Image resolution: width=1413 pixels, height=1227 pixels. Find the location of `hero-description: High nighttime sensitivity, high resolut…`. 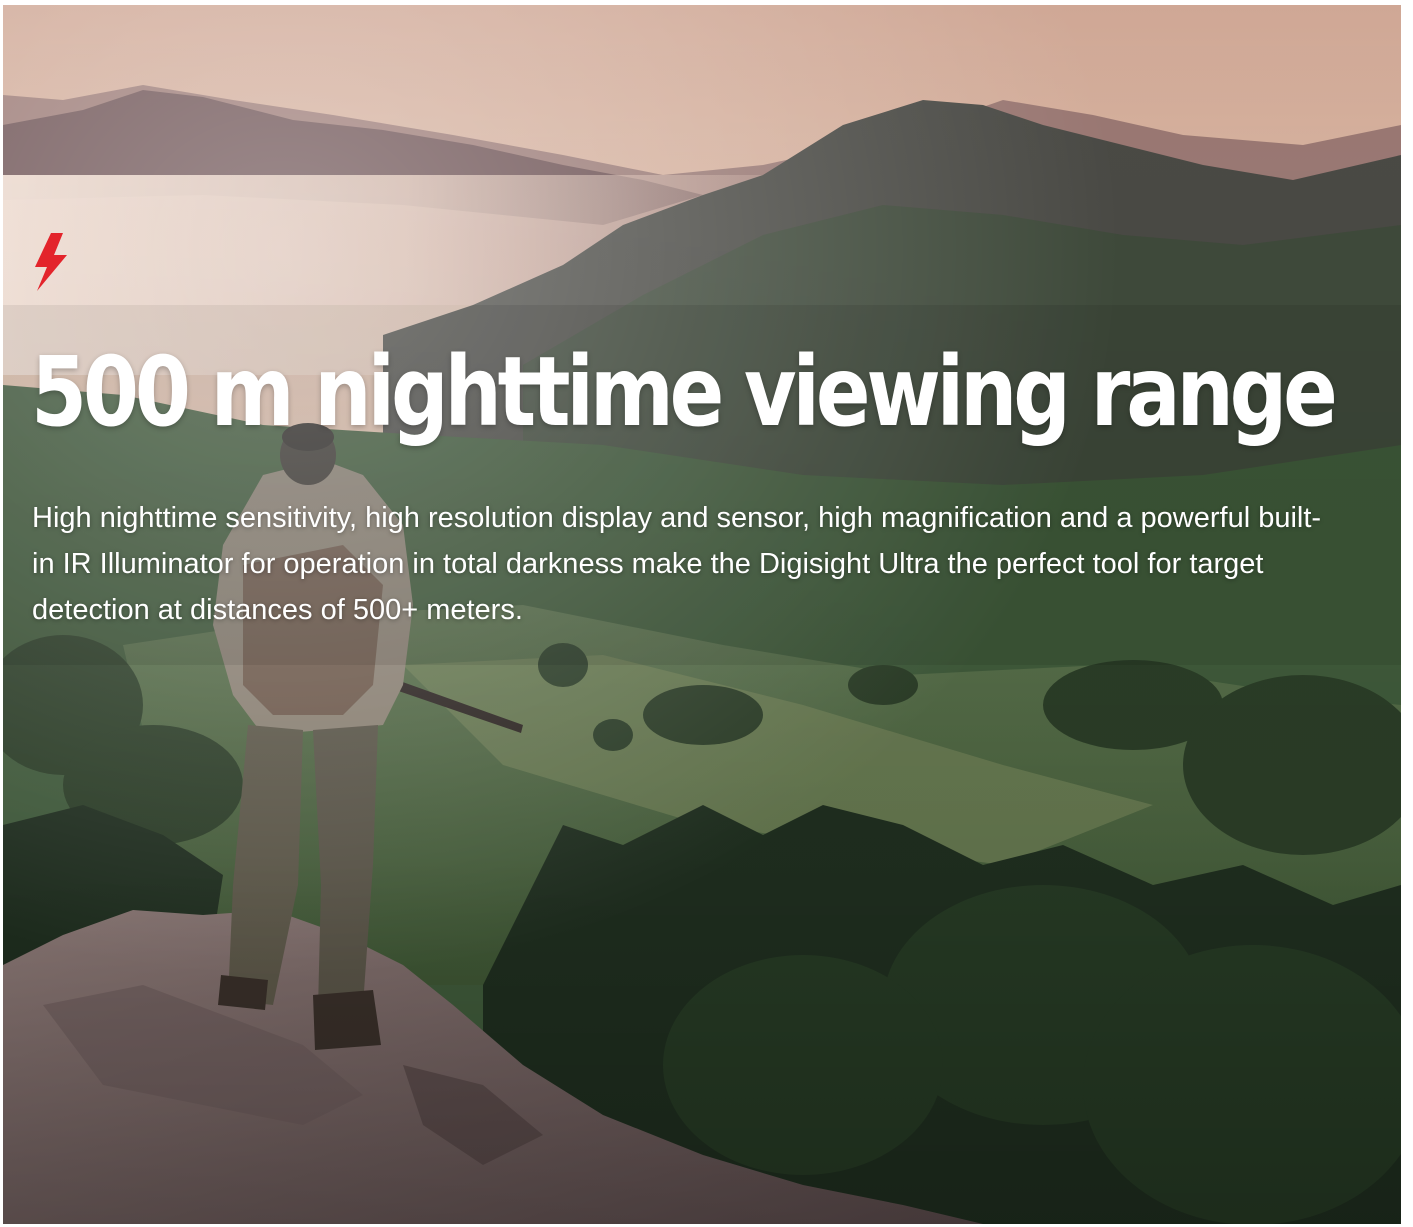

hero-description: High nighttime sensitivity, high resolut… is located at coordinates (677, 564).